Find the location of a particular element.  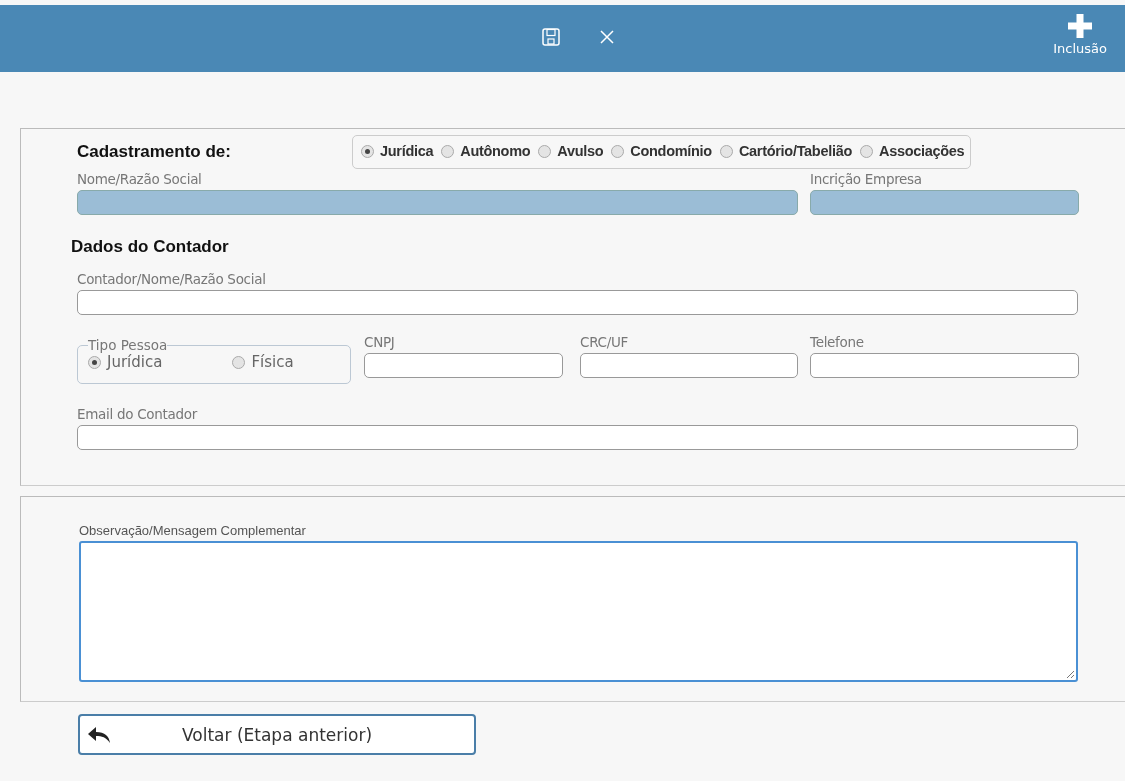

field-label: CNPJ is located at coordinates (380, 343).